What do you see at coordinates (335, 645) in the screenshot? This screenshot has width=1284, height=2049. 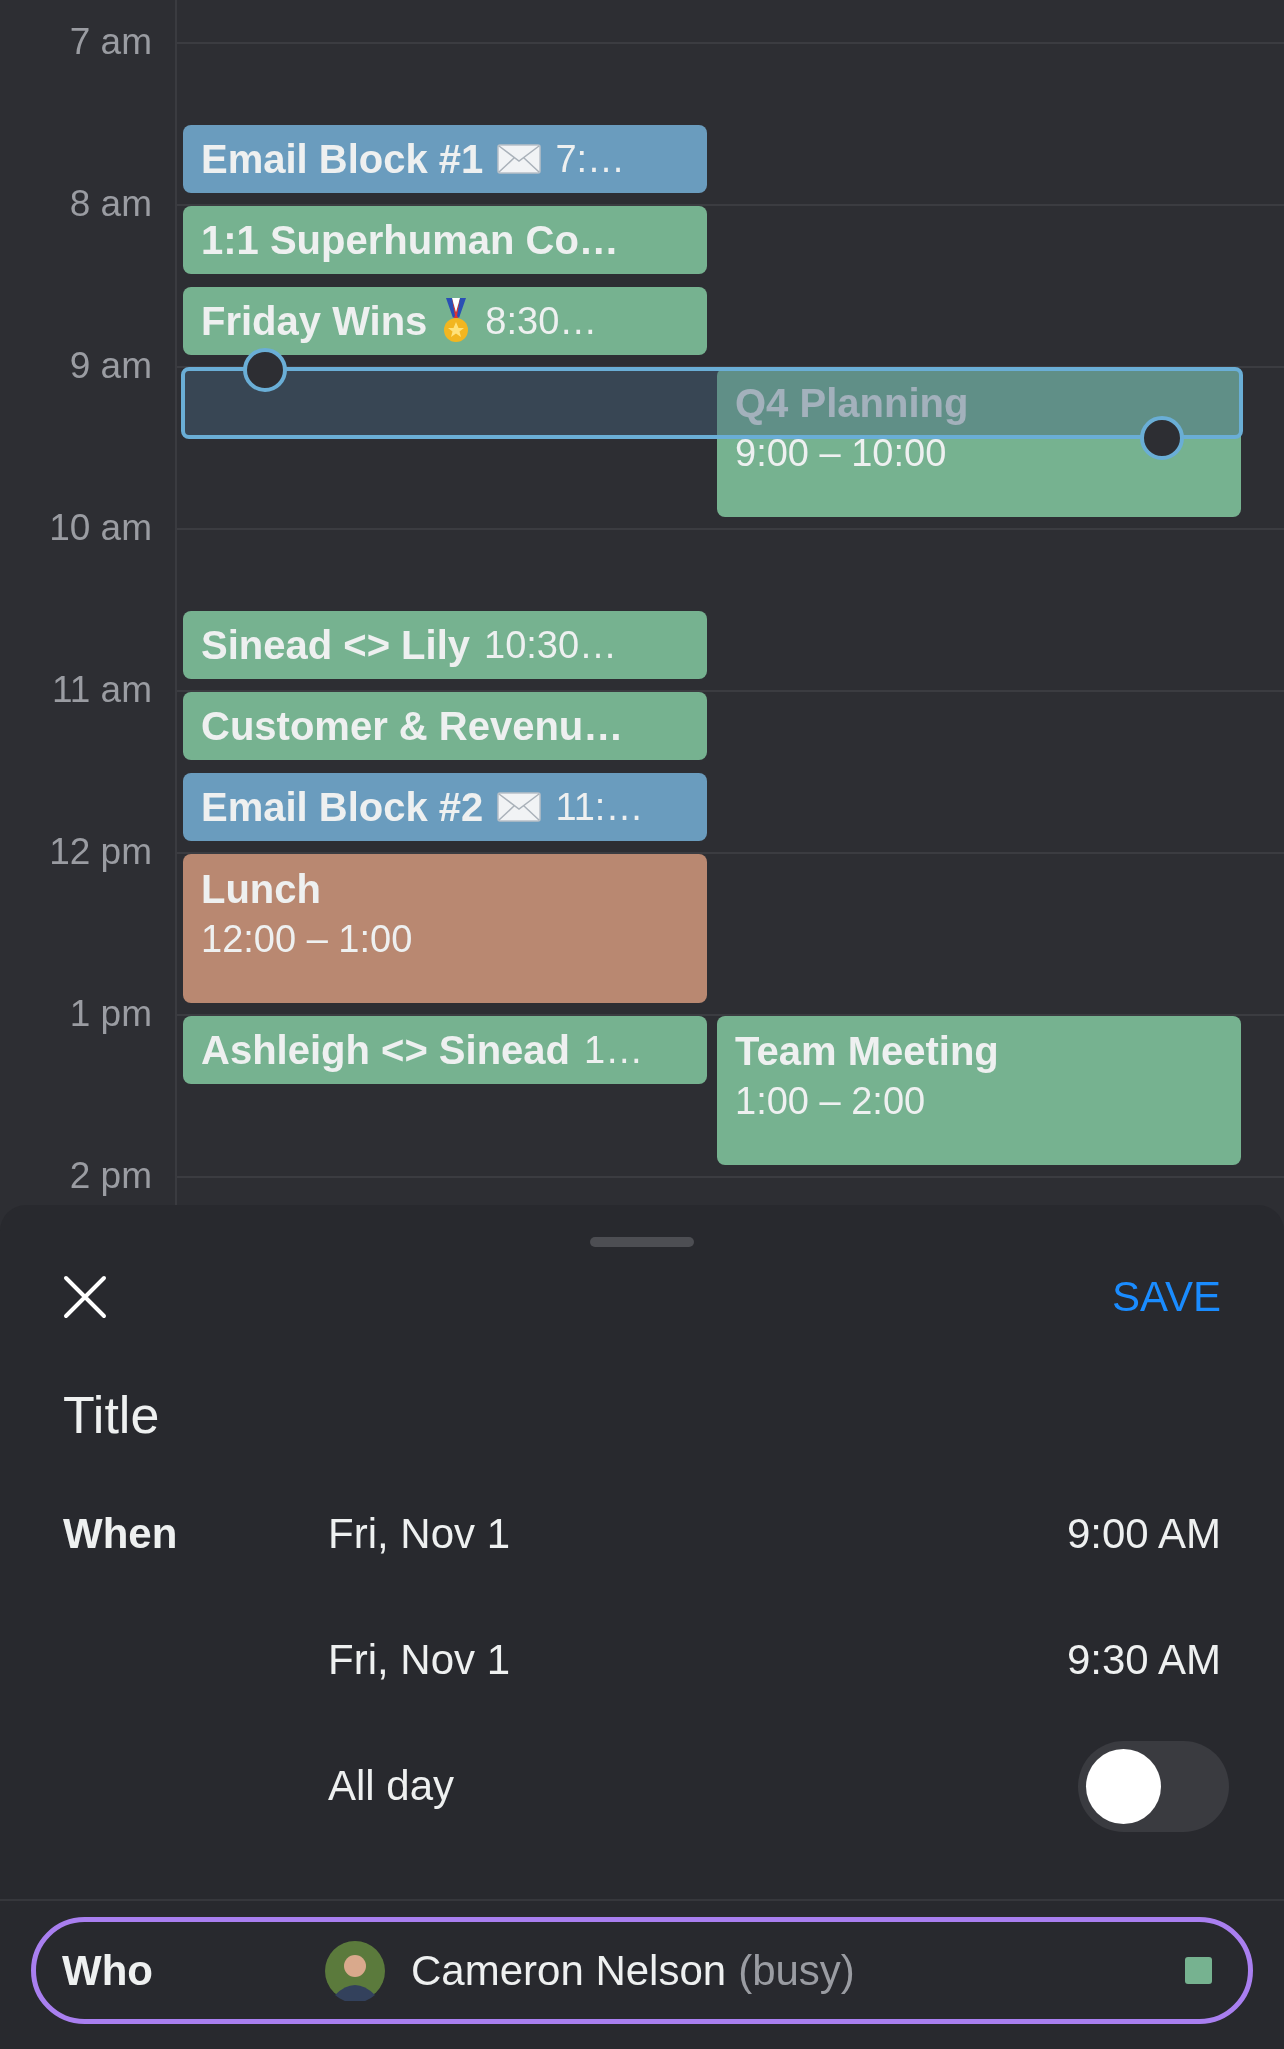 I see `event-title: Sinead <> Lily` at bounding box center [335, 645].